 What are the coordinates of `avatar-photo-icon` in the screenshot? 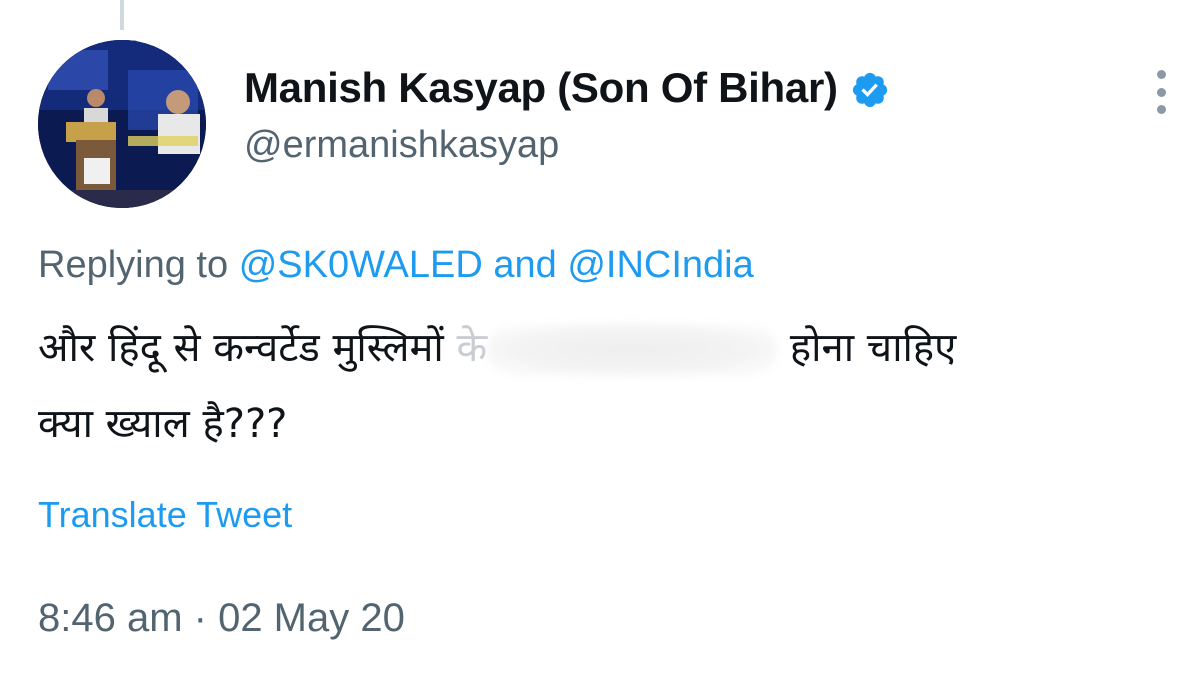 It's located at (122, 124).